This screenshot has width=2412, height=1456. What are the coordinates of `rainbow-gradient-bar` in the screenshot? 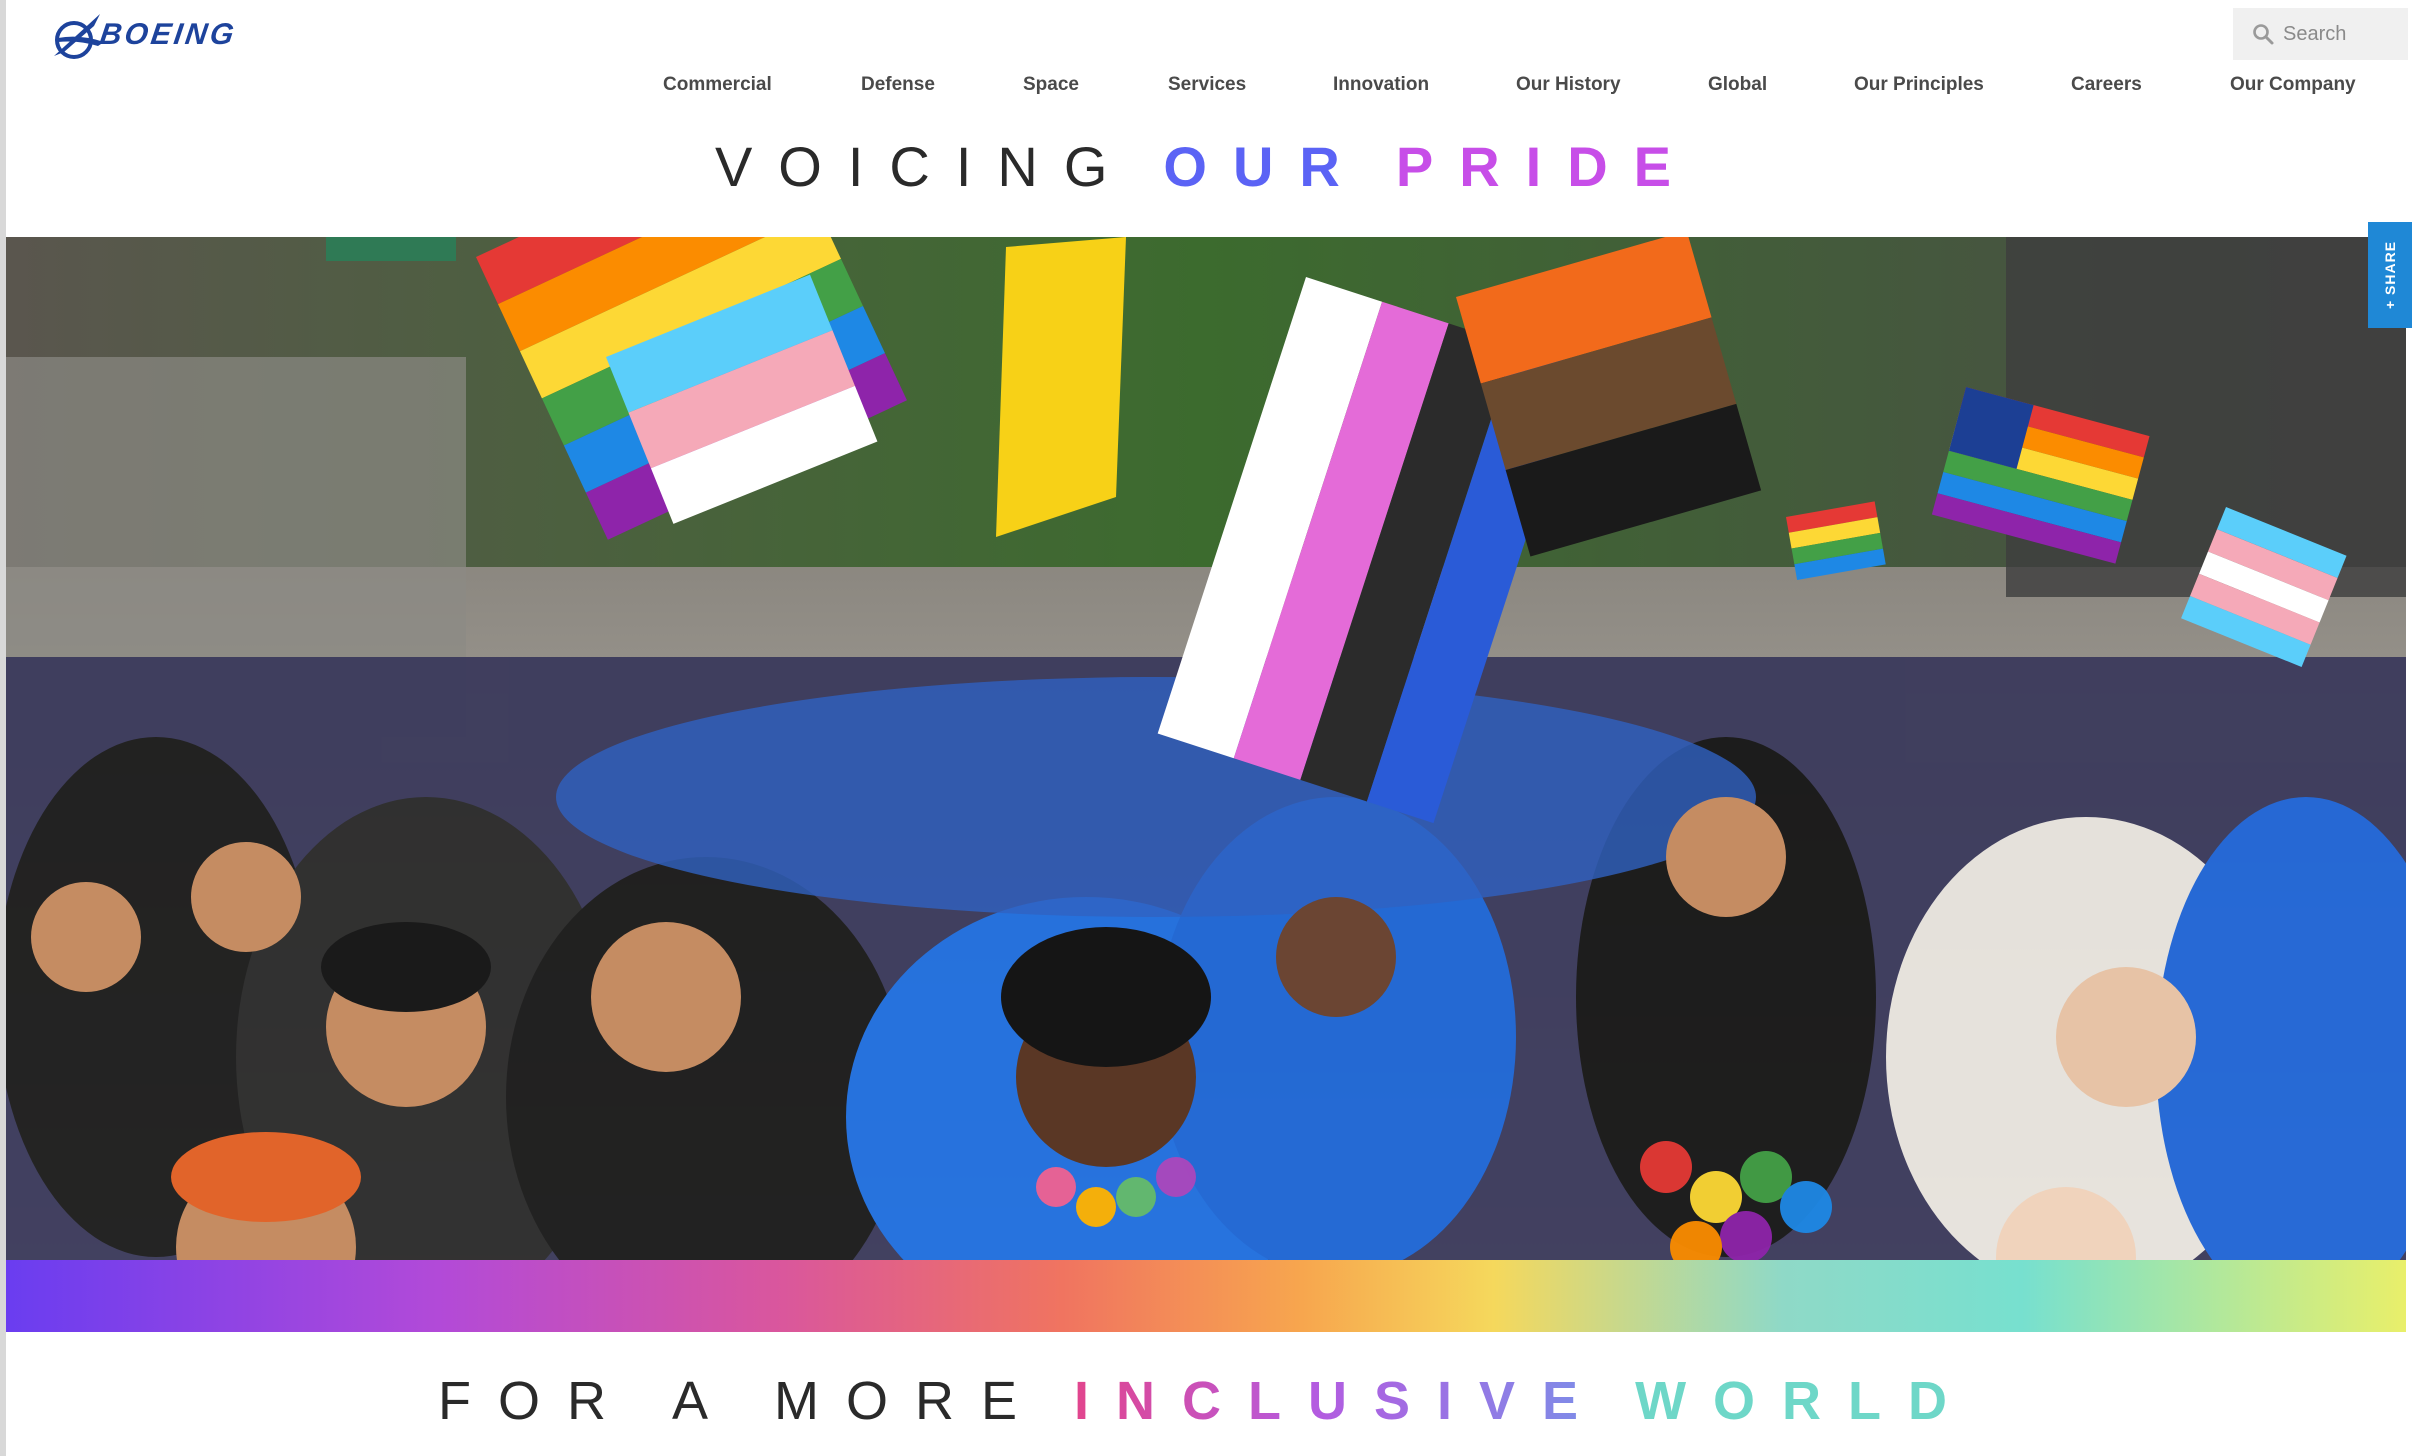 It's located at (1206, 1296).